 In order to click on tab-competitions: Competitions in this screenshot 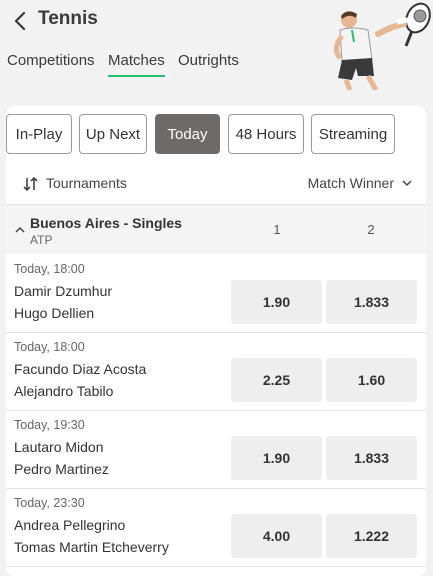, I will do `click(51, 63)`.